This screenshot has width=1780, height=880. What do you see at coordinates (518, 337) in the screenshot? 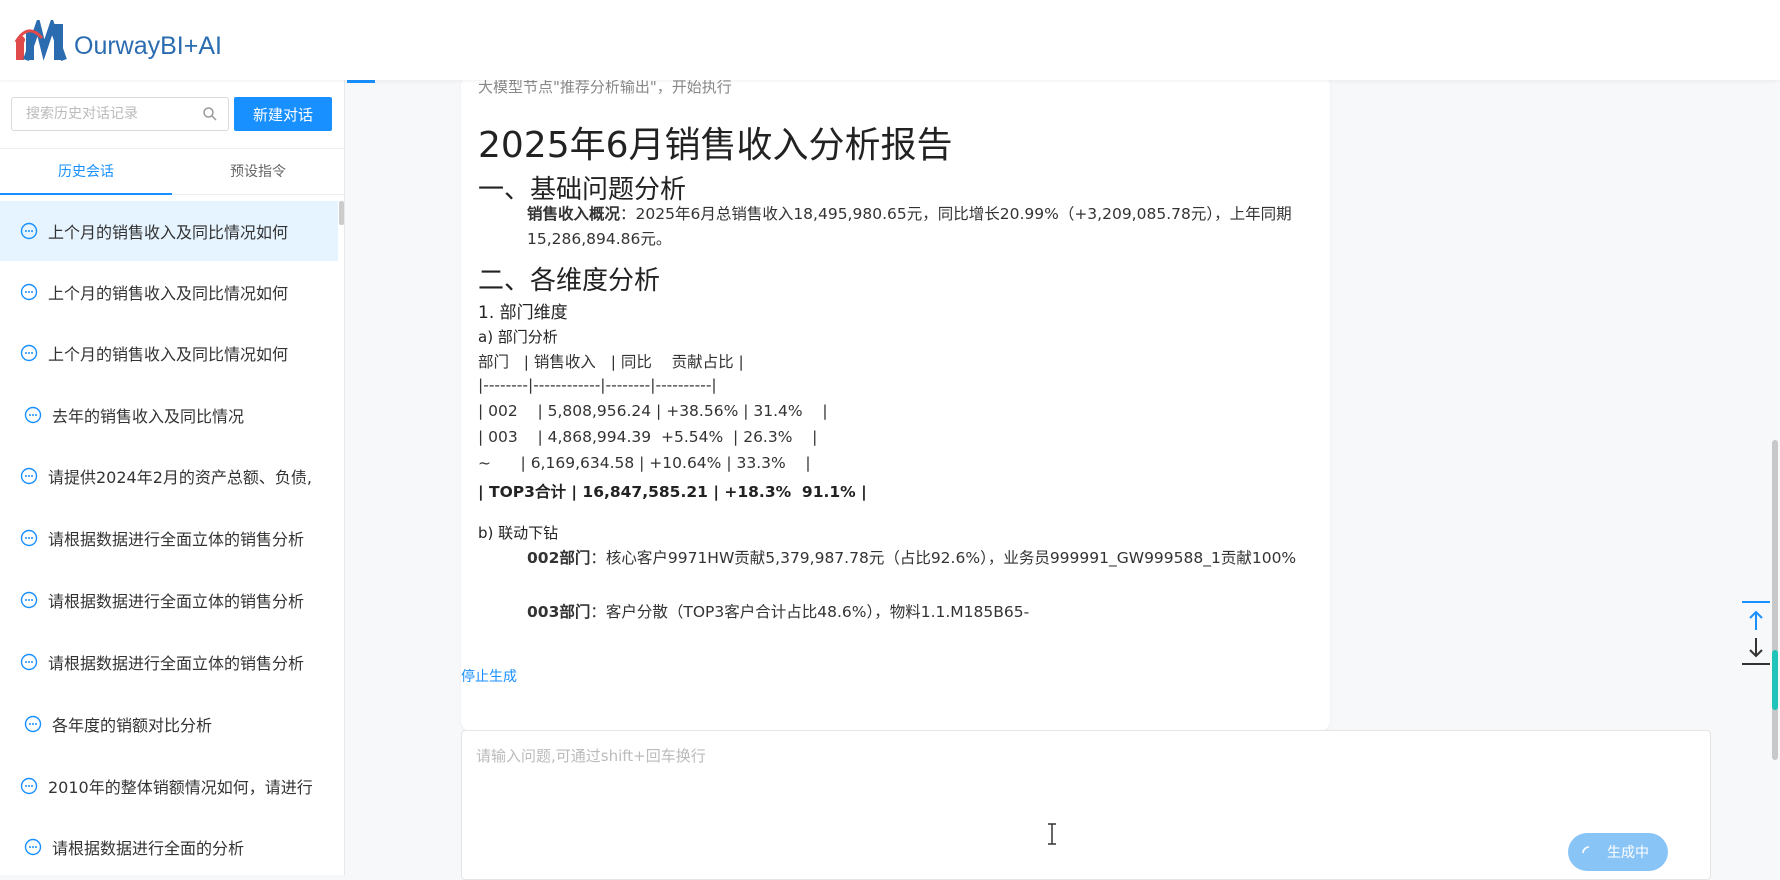
I see `sub-heading: a) 部门分析` at bounding box center [518, 337].